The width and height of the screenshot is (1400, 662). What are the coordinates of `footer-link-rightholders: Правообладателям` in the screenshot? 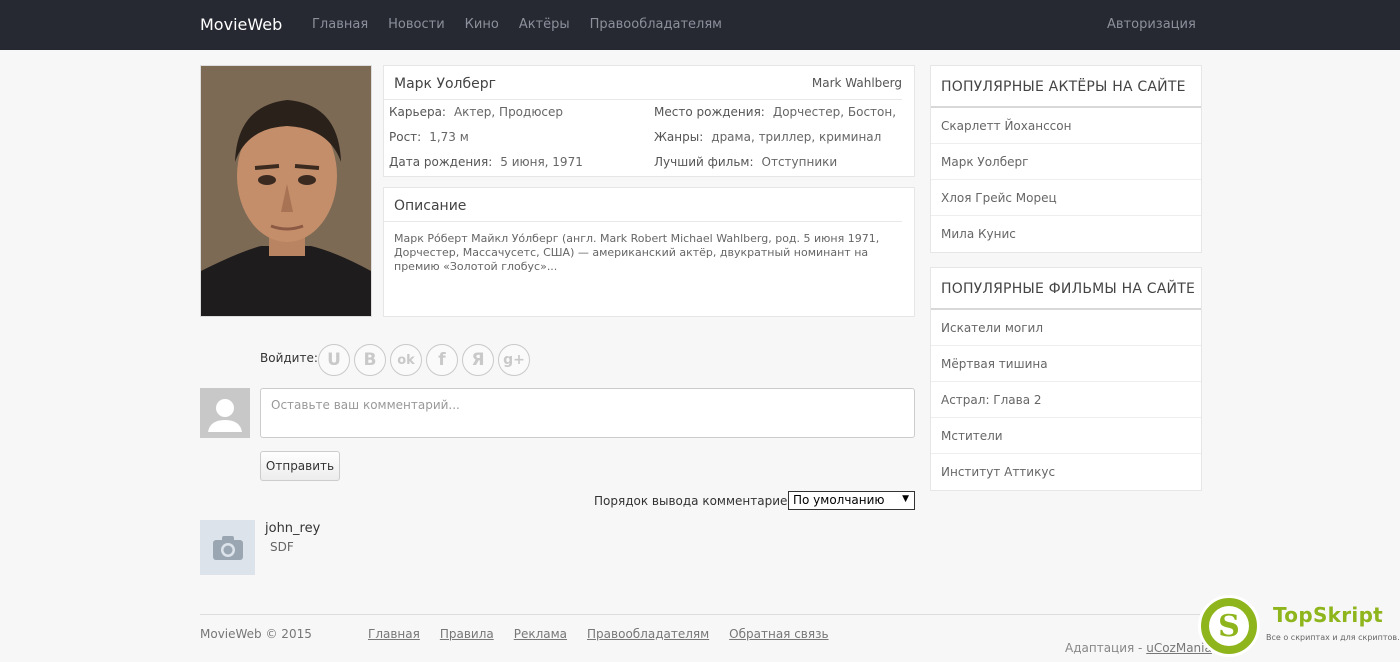 It's located at (648, 634).